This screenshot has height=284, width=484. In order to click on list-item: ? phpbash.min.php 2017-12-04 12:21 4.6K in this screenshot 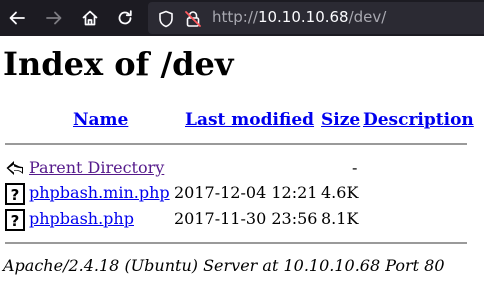, I will do `click(242, 193)`.